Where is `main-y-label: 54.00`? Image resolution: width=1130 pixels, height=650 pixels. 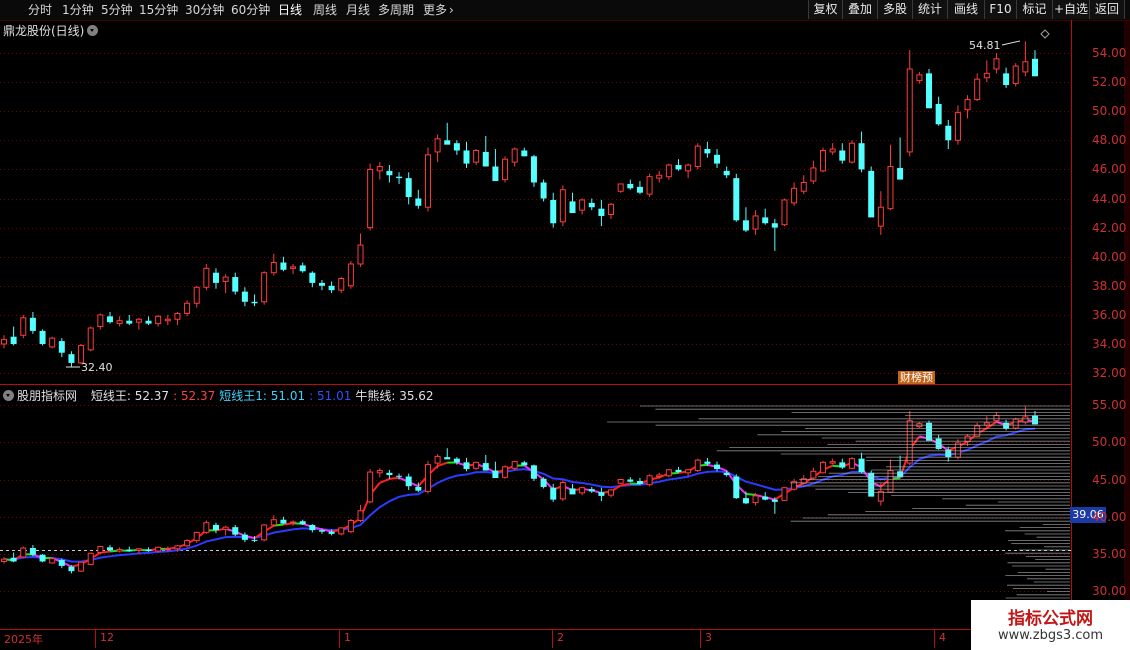 main-y-label: 54.00 is located at coordinates (1109, 53).